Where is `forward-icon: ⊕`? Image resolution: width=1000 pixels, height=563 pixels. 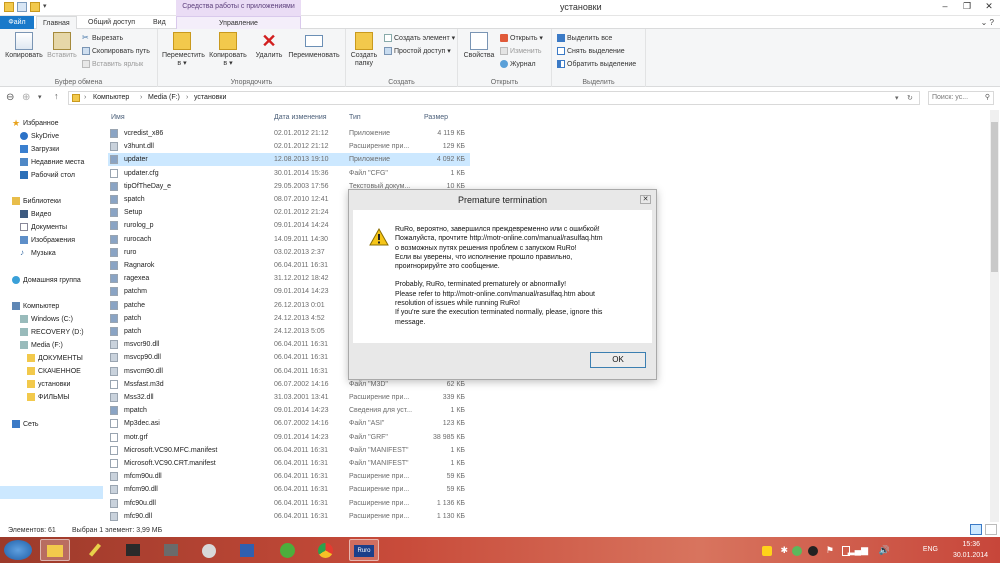 forward-icon: ⊕ is located at coordinates (26, 97).